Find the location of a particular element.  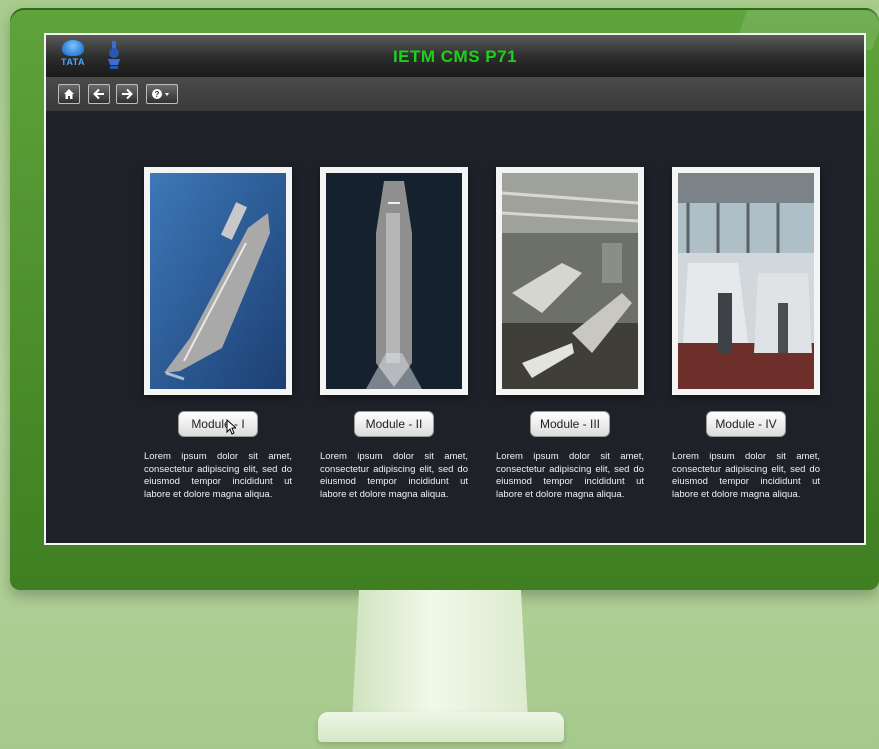

back-arrow-icon is located at coordinates (98, 94).